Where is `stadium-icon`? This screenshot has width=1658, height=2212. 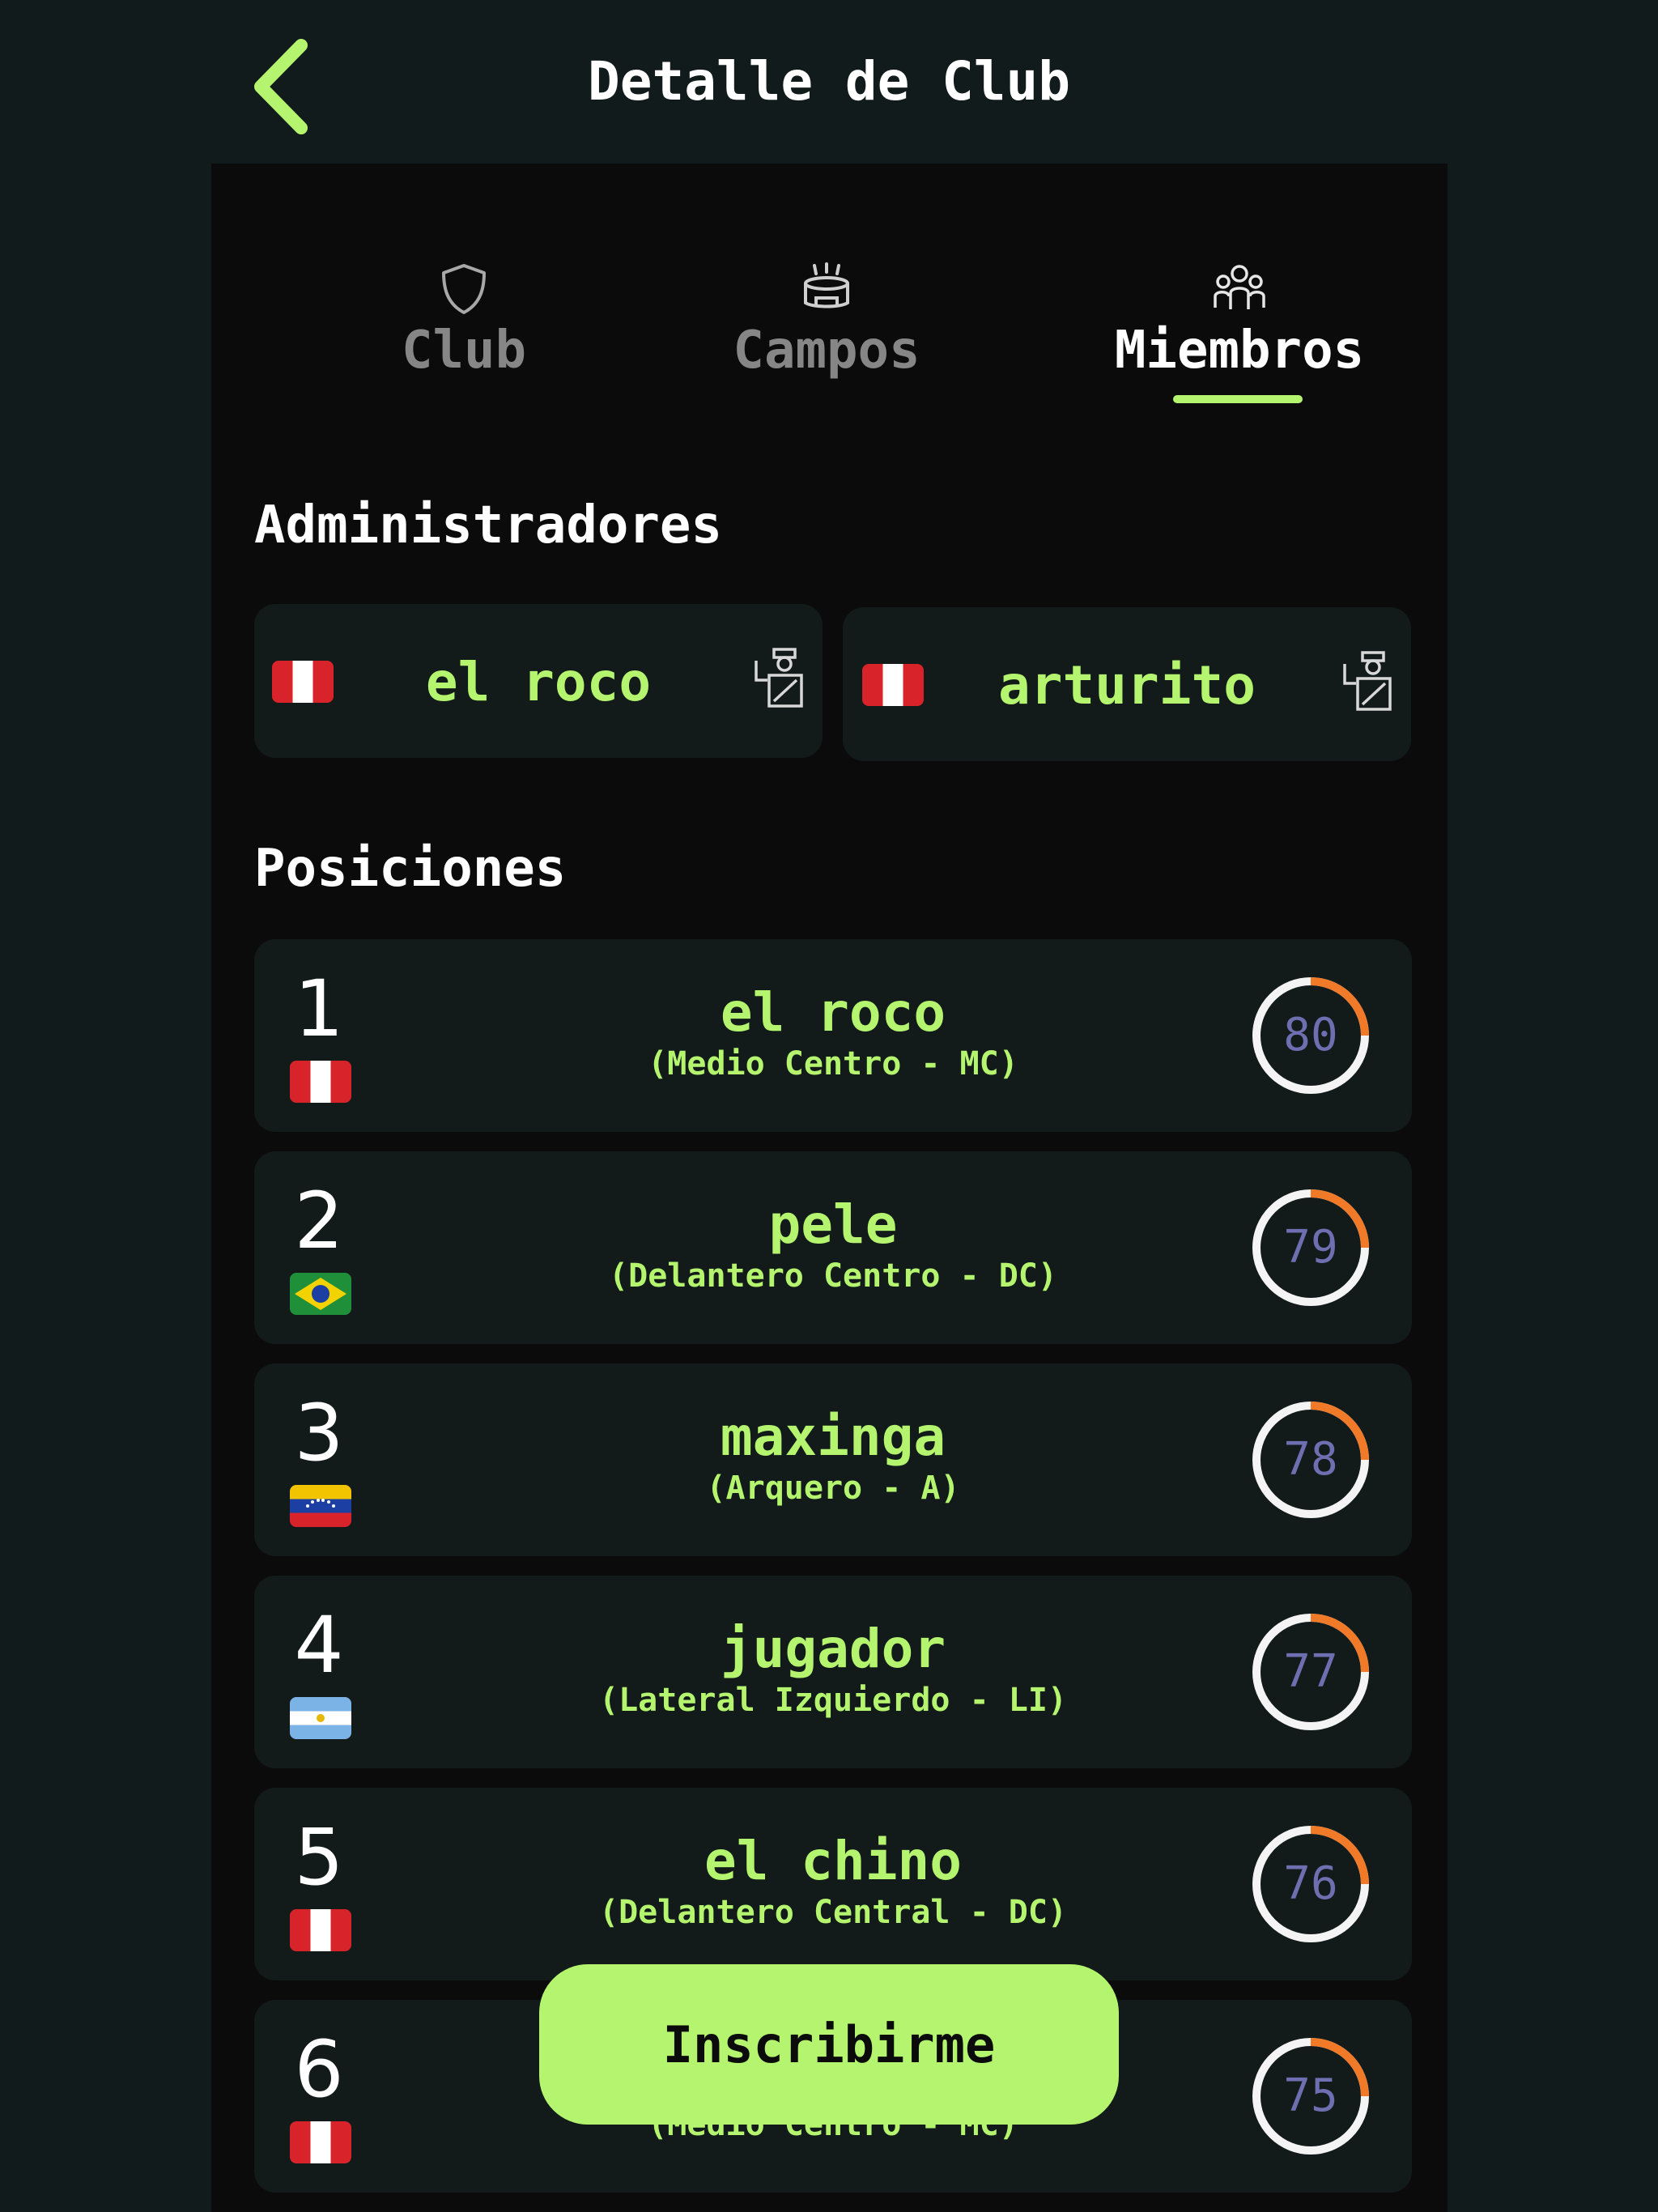 stadium-icon is located at coordinates (826, 285).